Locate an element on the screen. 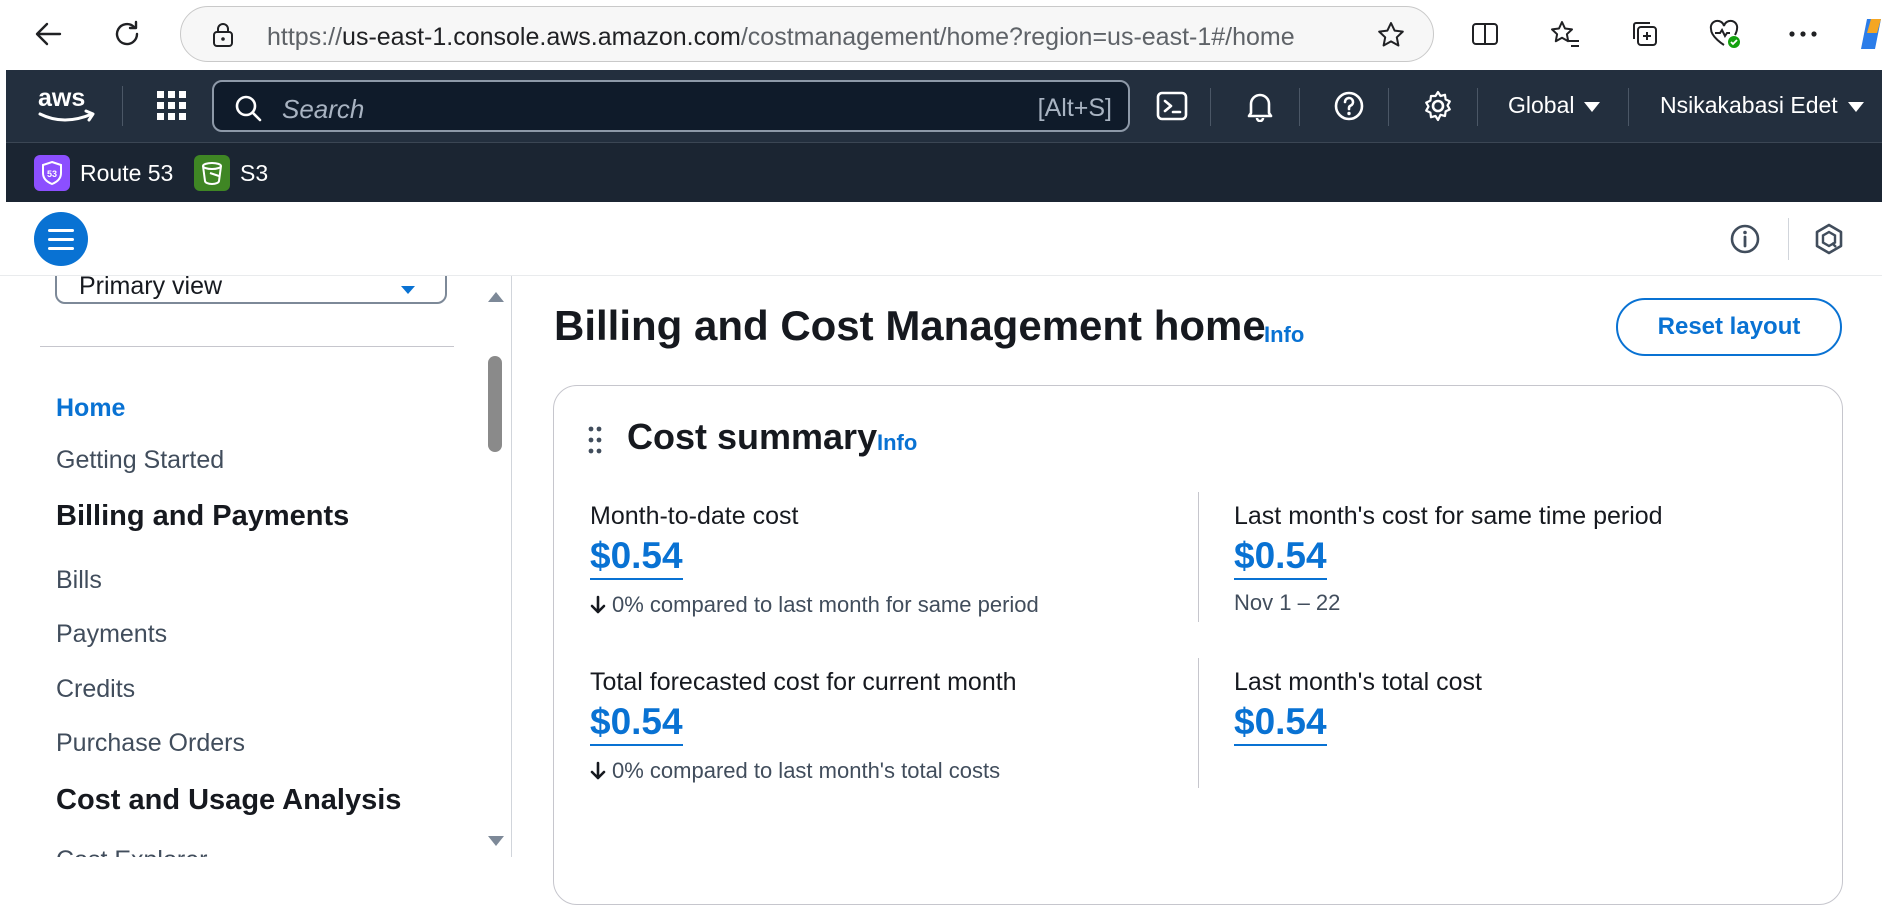  region-selector: Global is located at coordinates (1554, 105).